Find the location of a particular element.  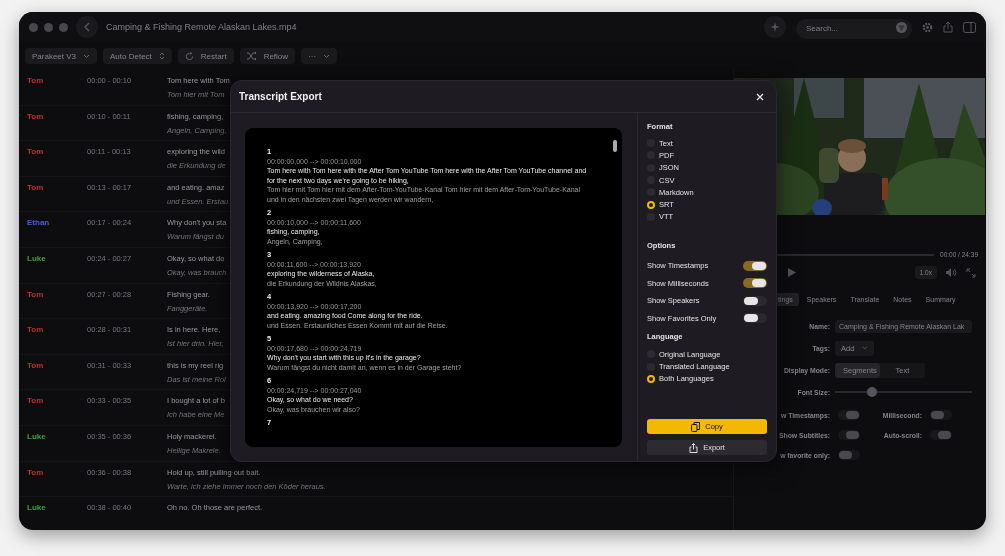

back-button is located at coordinates (87, 27).